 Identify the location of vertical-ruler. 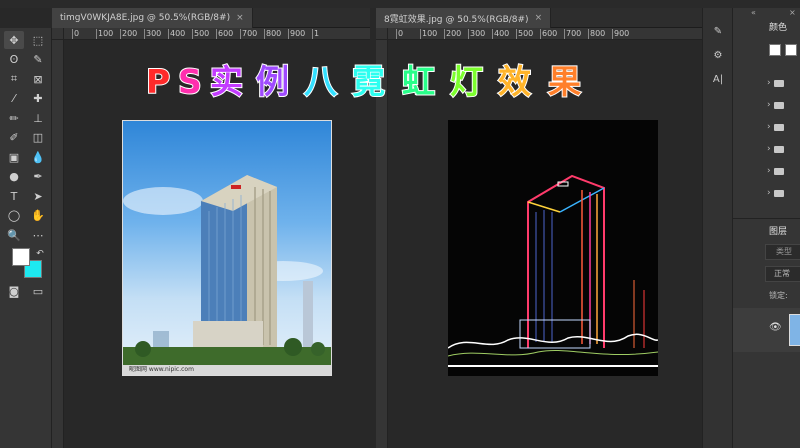
(58, 244).